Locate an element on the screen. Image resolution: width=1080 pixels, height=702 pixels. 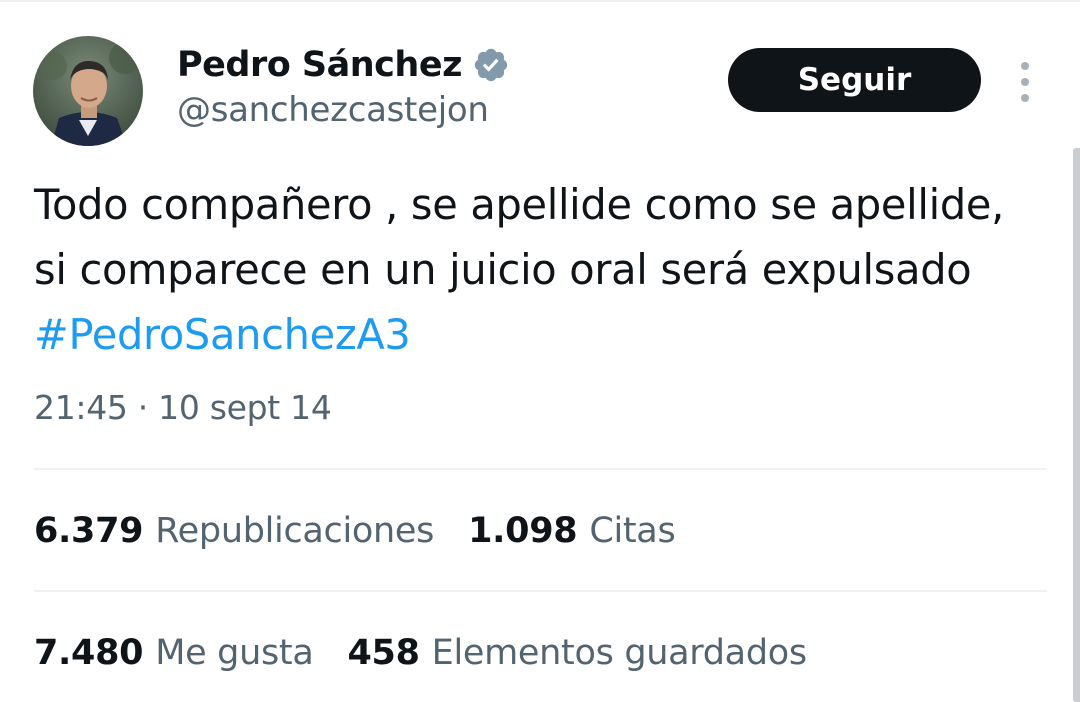
verified-badge-icon is located at coordinates (491, 65).